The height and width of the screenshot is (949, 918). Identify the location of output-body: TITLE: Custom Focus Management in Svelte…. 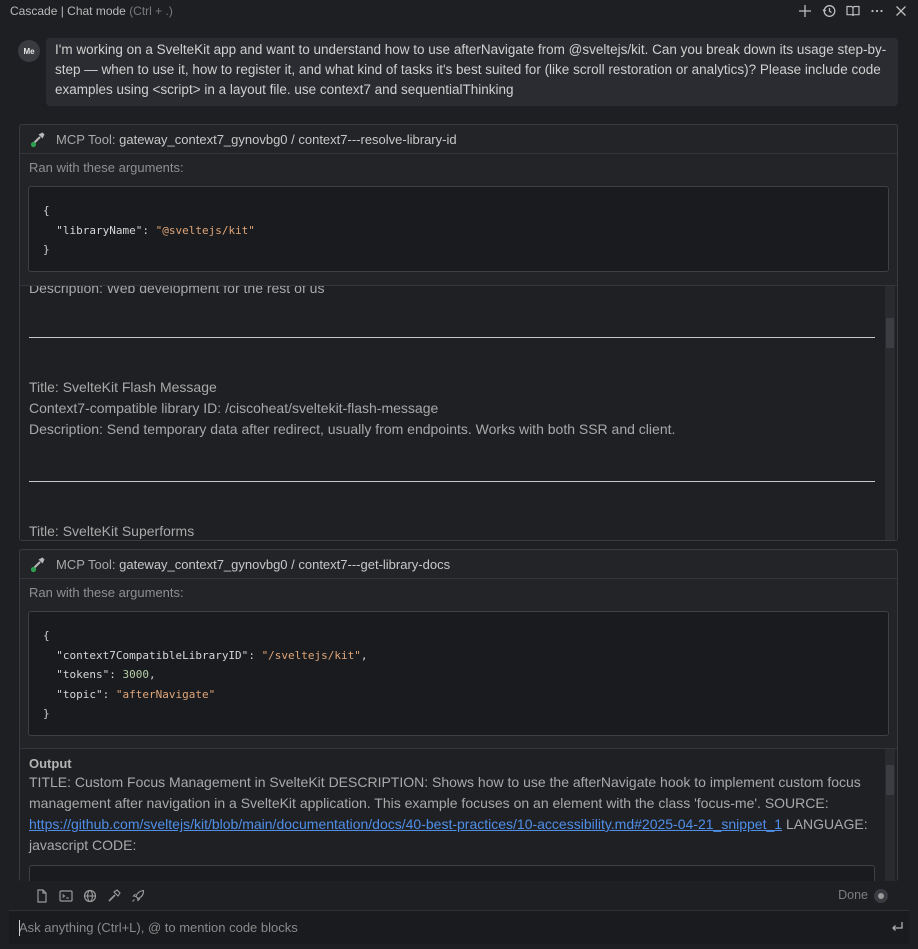
(448, 813).